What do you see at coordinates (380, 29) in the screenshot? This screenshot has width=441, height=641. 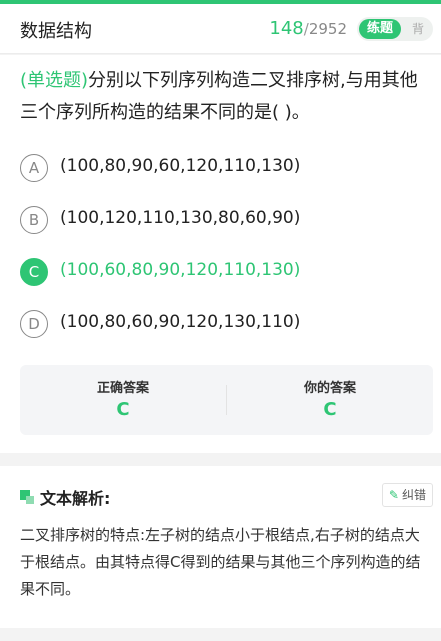 I see `mode-practice: 练题` at bounding box center [380, 29].